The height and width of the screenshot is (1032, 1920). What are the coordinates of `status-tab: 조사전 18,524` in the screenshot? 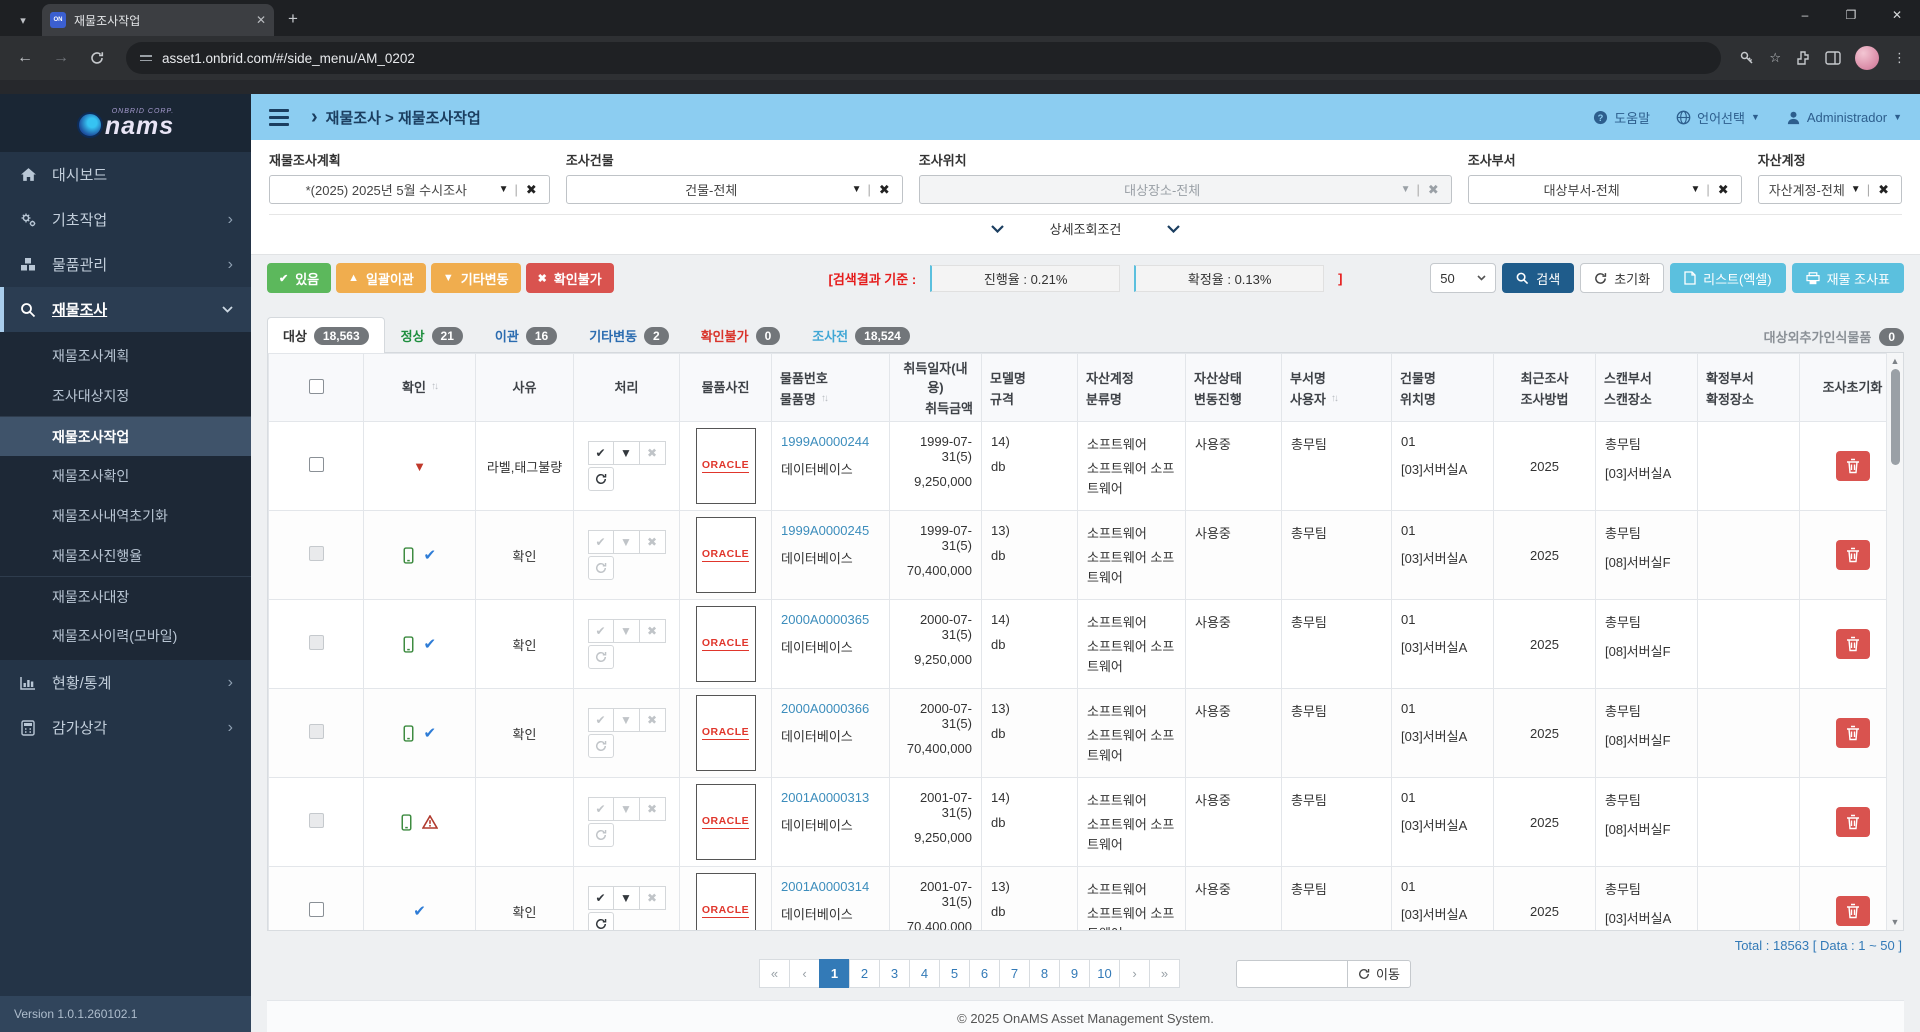 It's located at (861, 335).